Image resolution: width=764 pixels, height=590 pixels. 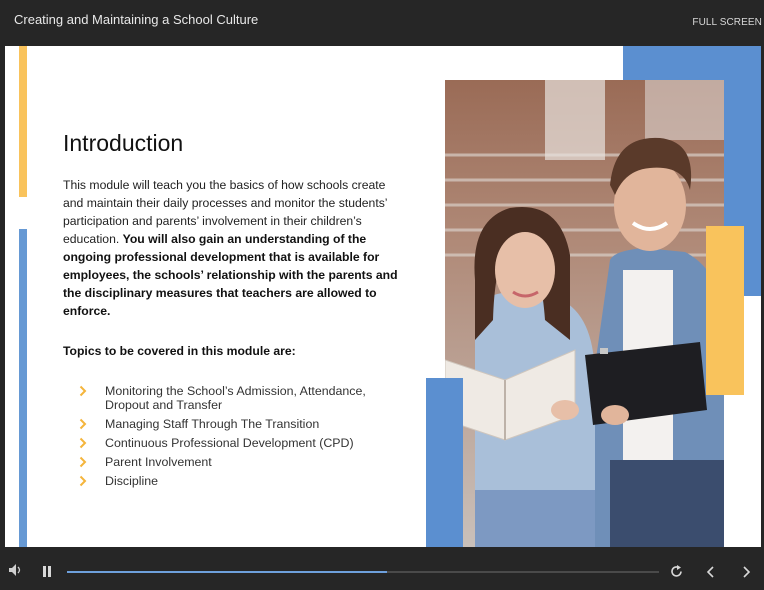 I want to click on topic-label: Managing Staff Through The Transition, so click(x=212, y=424).